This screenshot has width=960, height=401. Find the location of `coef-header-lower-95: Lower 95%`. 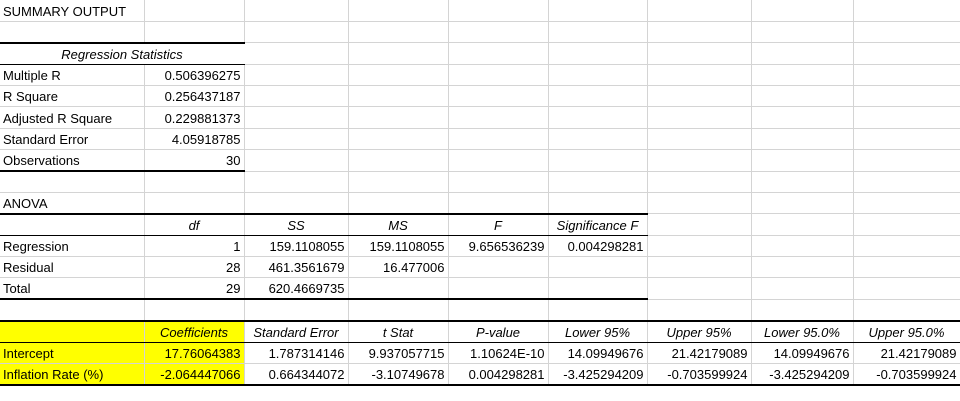

coef-header-lower-95: Lower 95% is located at coordinates (598, 331).